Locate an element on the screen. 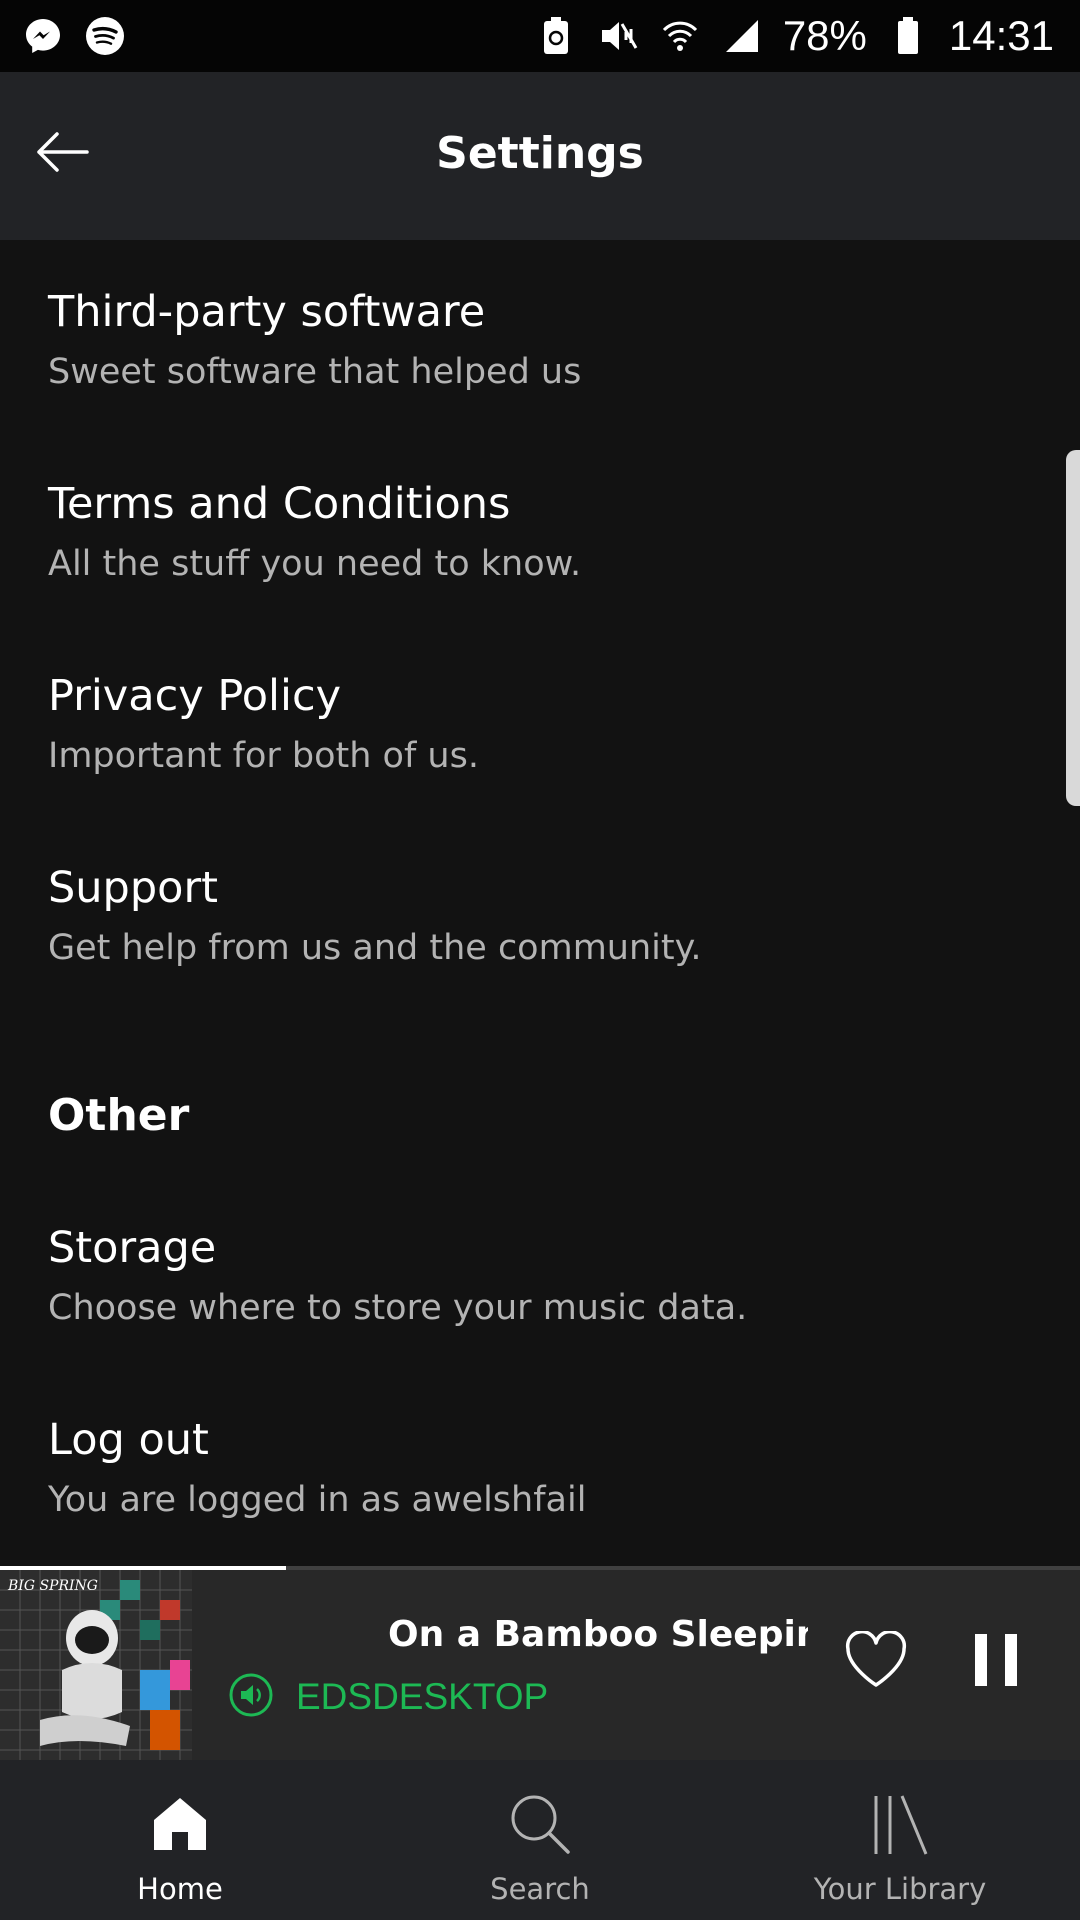  album-art-text: BIG SPRING is located at coordinates (52, 1586).